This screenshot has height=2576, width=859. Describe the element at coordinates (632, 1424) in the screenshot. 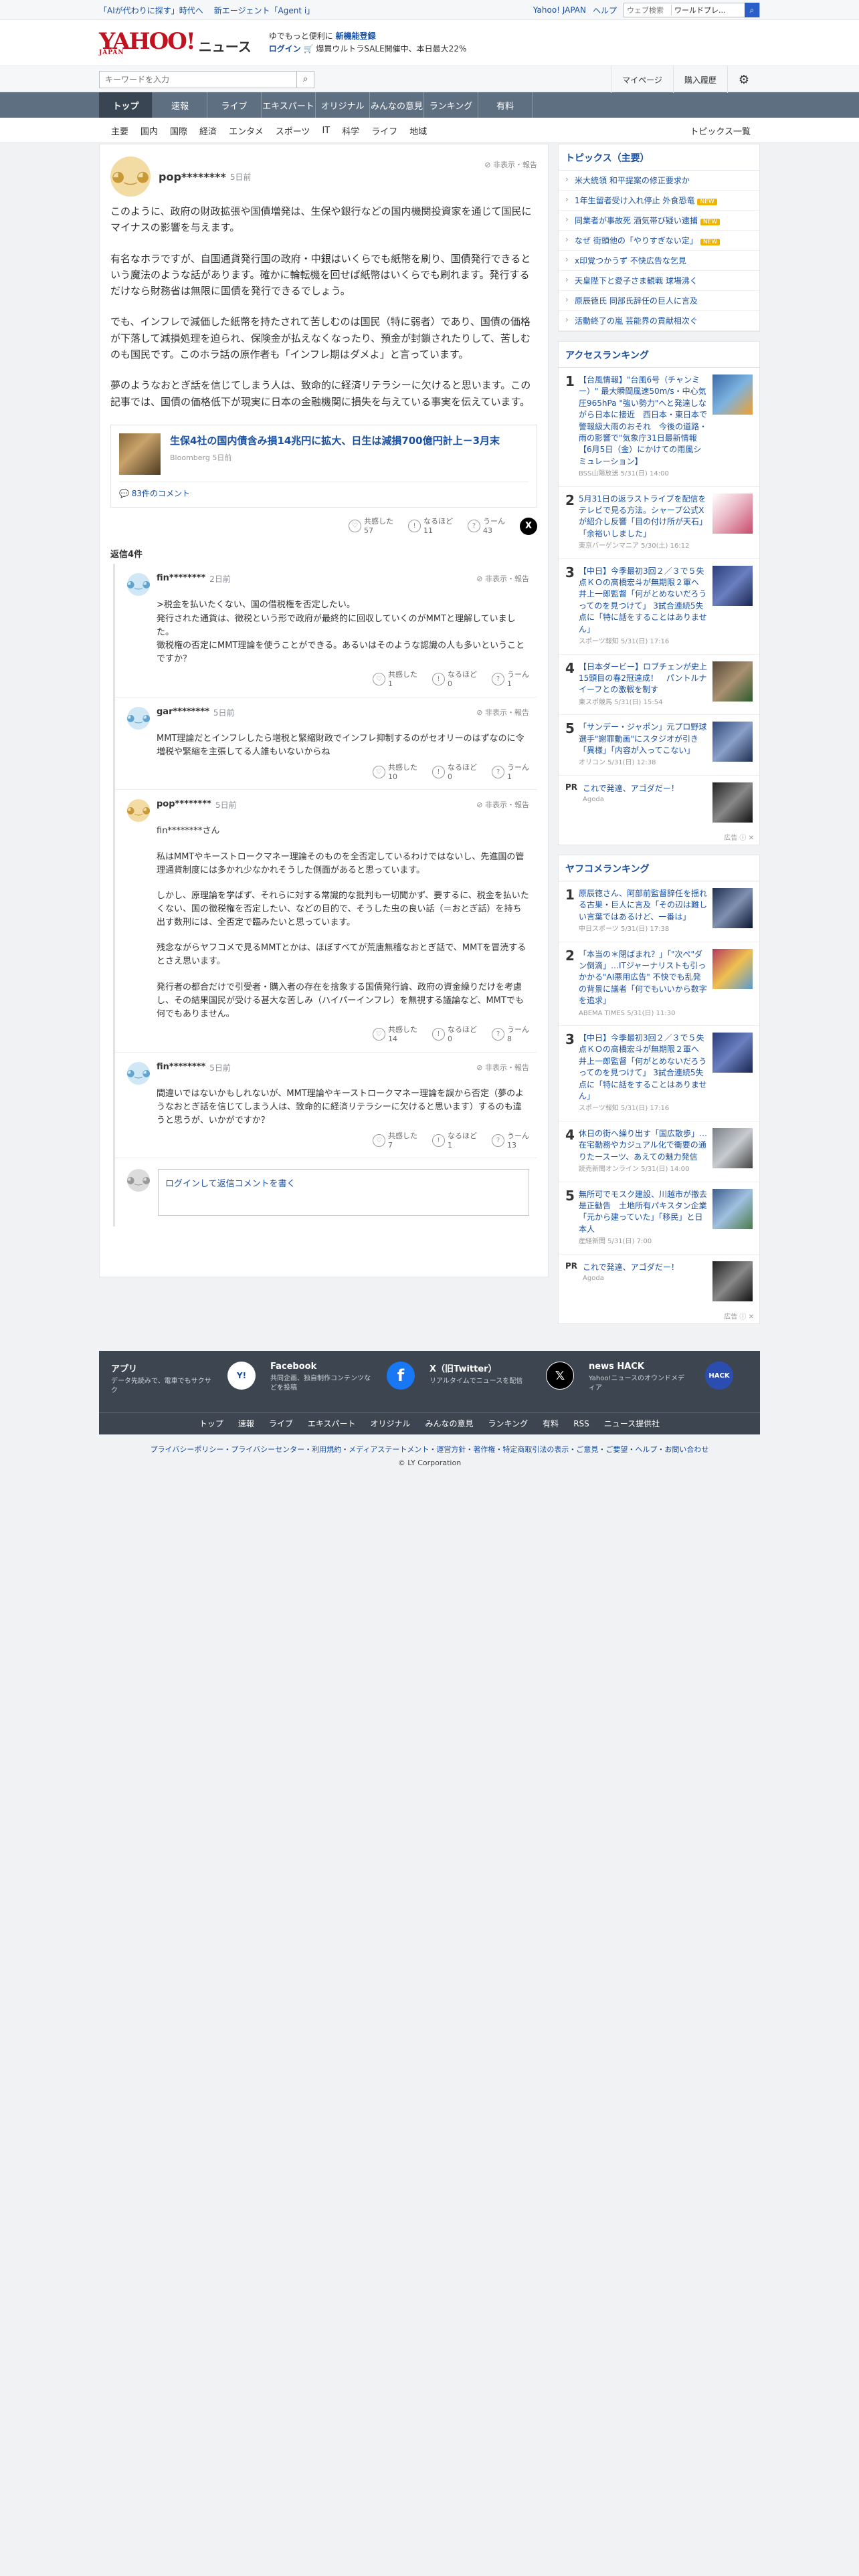

I see `footer-link: ニュース提供社` at that location.